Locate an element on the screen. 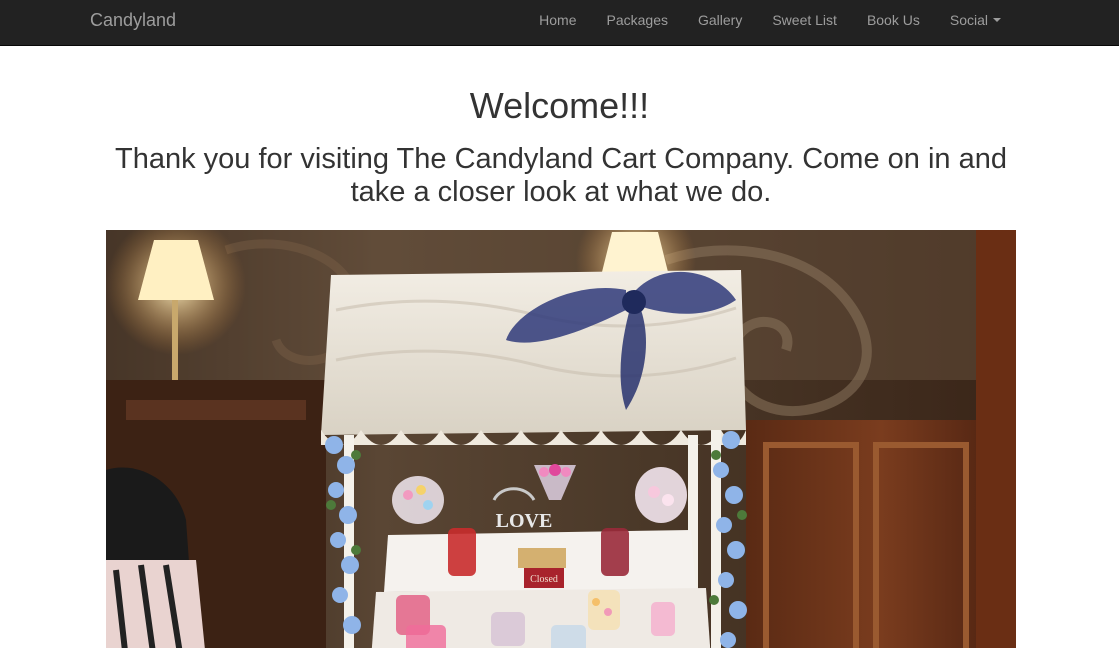 This screenshot has height=648, width=1119. nav-item-label: Sweet List is located at coordinates (804, 20).